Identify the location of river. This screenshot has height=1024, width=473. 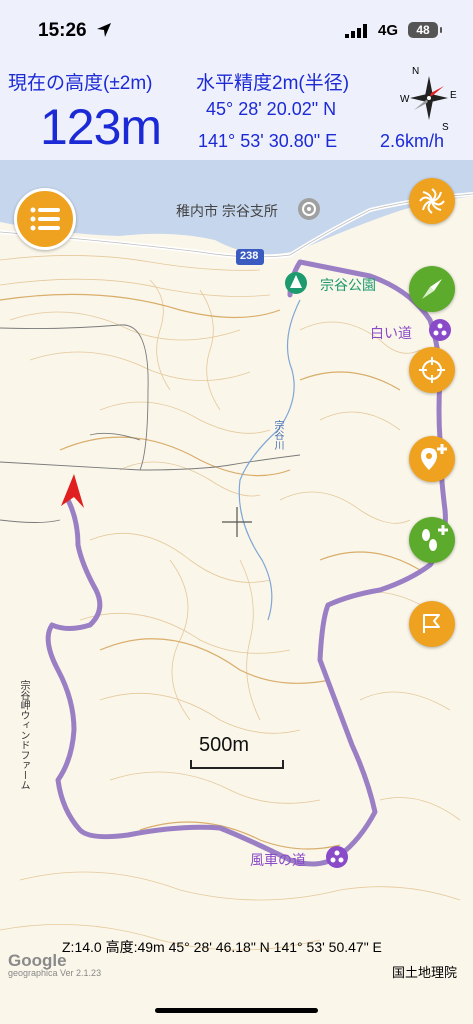
(269, 460).